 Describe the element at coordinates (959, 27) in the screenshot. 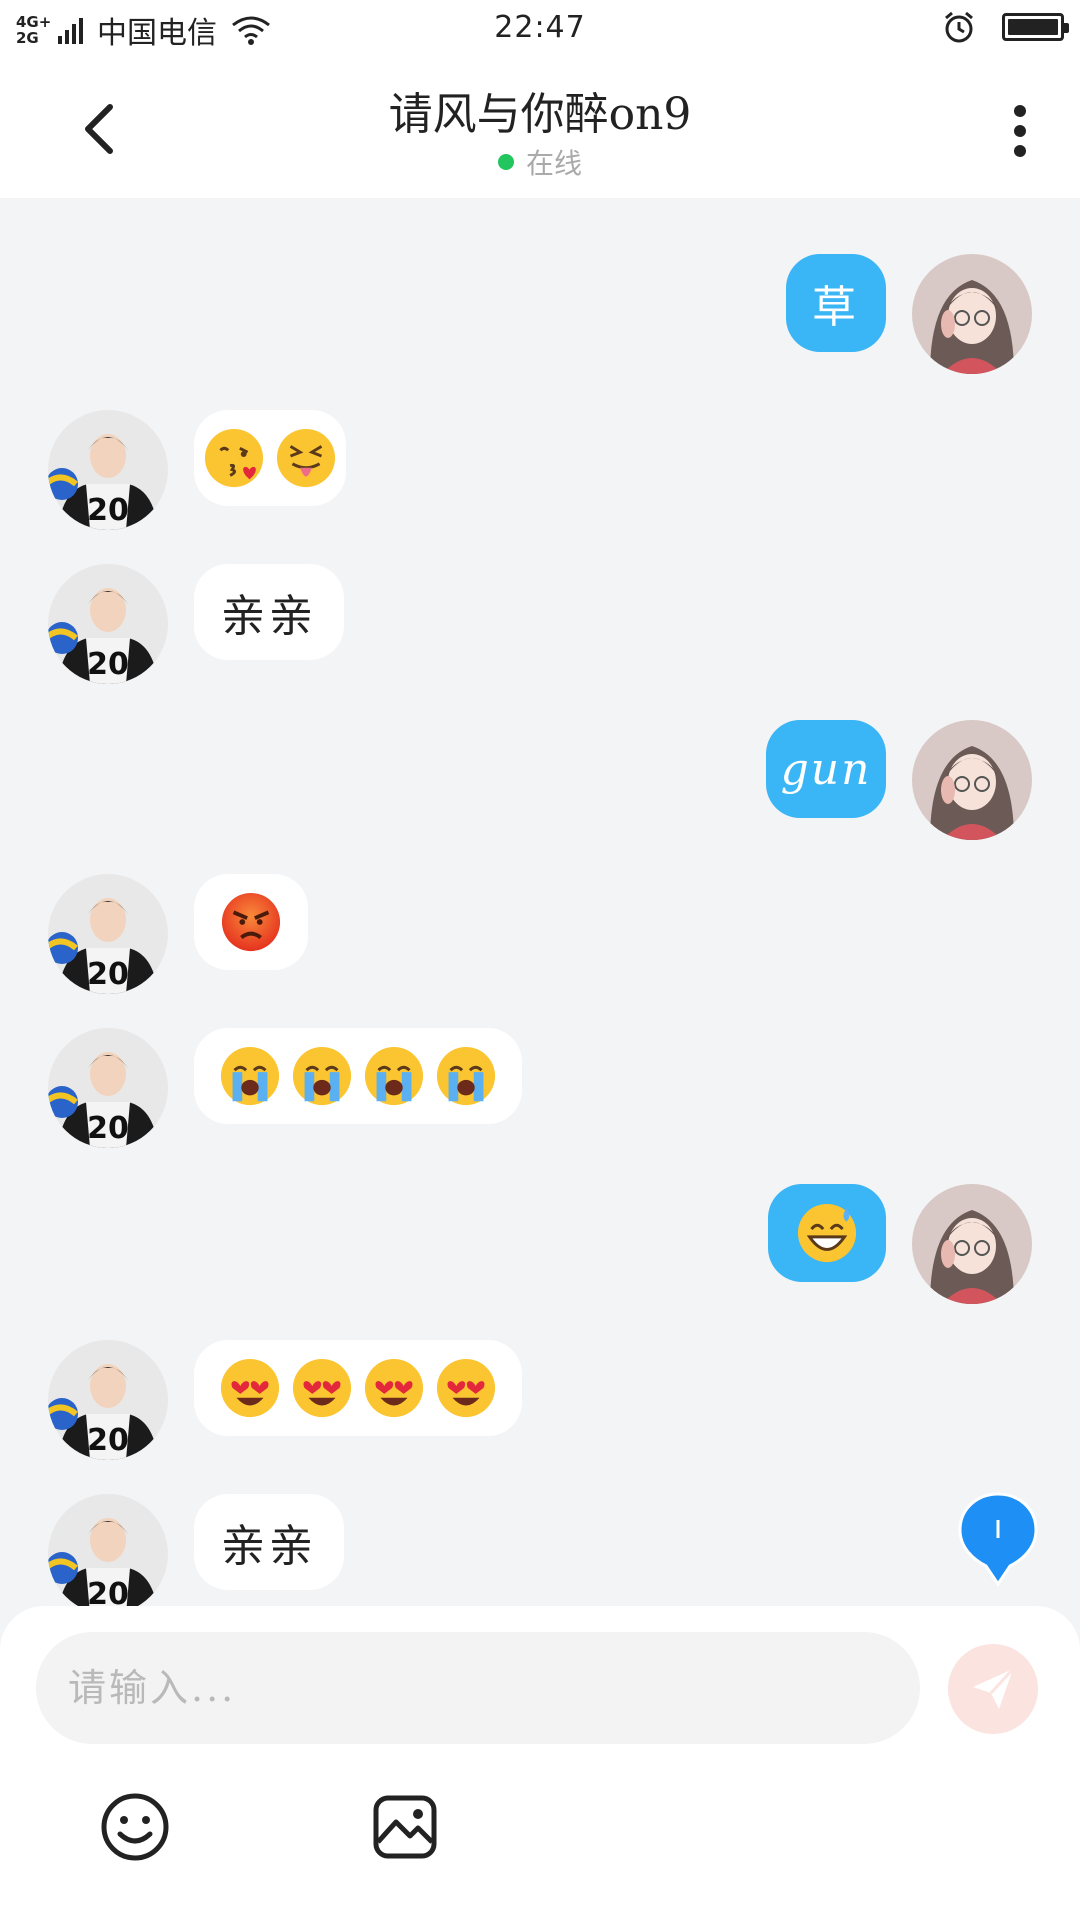

I see `alarm-icon` at that location.